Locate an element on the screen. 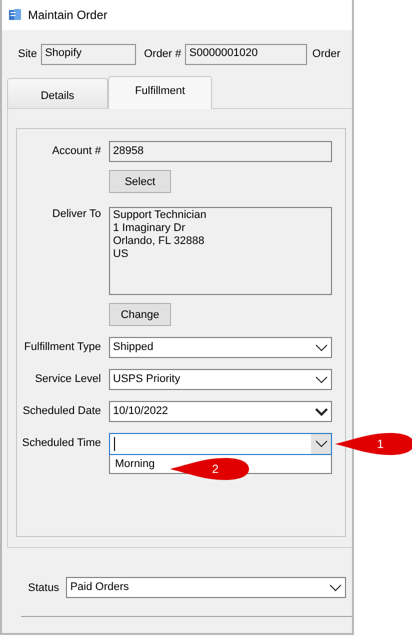 This screenshot has width=412, height=637. dropdown-field: USPS Priority is located at coordinates (220, 379).